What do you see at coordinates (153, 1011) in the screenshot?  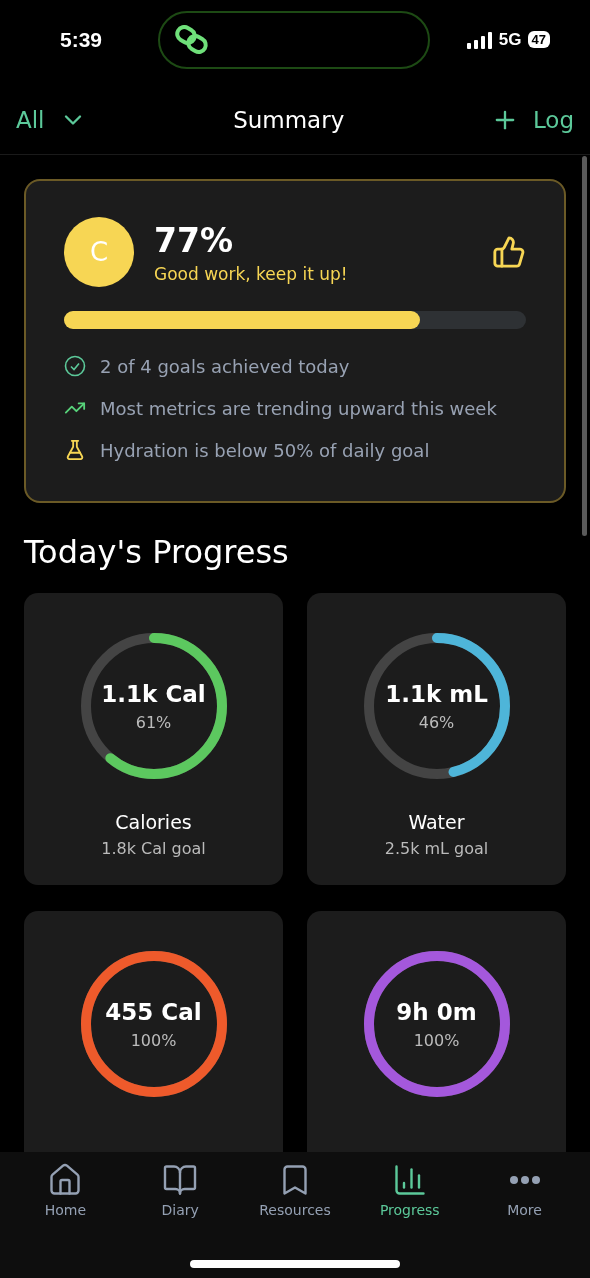 I see `metric-value: 455 Cal` at bounding box center [153, 1011].